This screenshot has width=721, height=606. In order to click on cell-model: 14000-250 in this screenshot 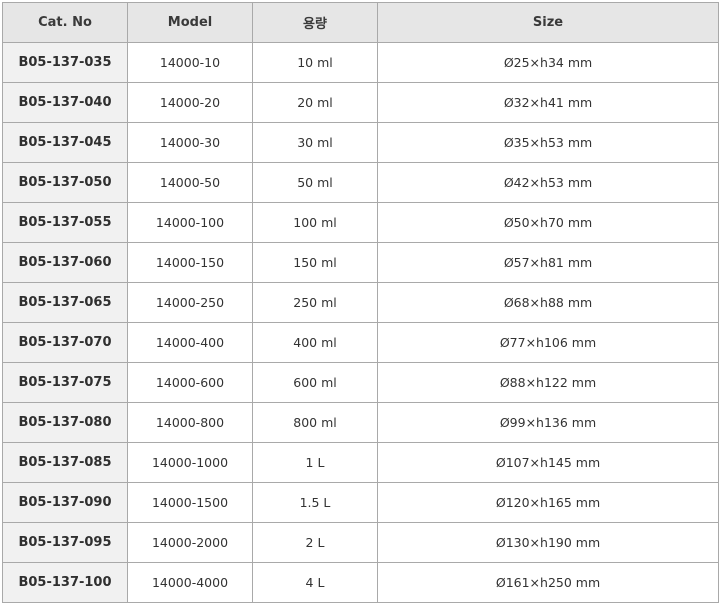, I will do `click(190, 302)`.